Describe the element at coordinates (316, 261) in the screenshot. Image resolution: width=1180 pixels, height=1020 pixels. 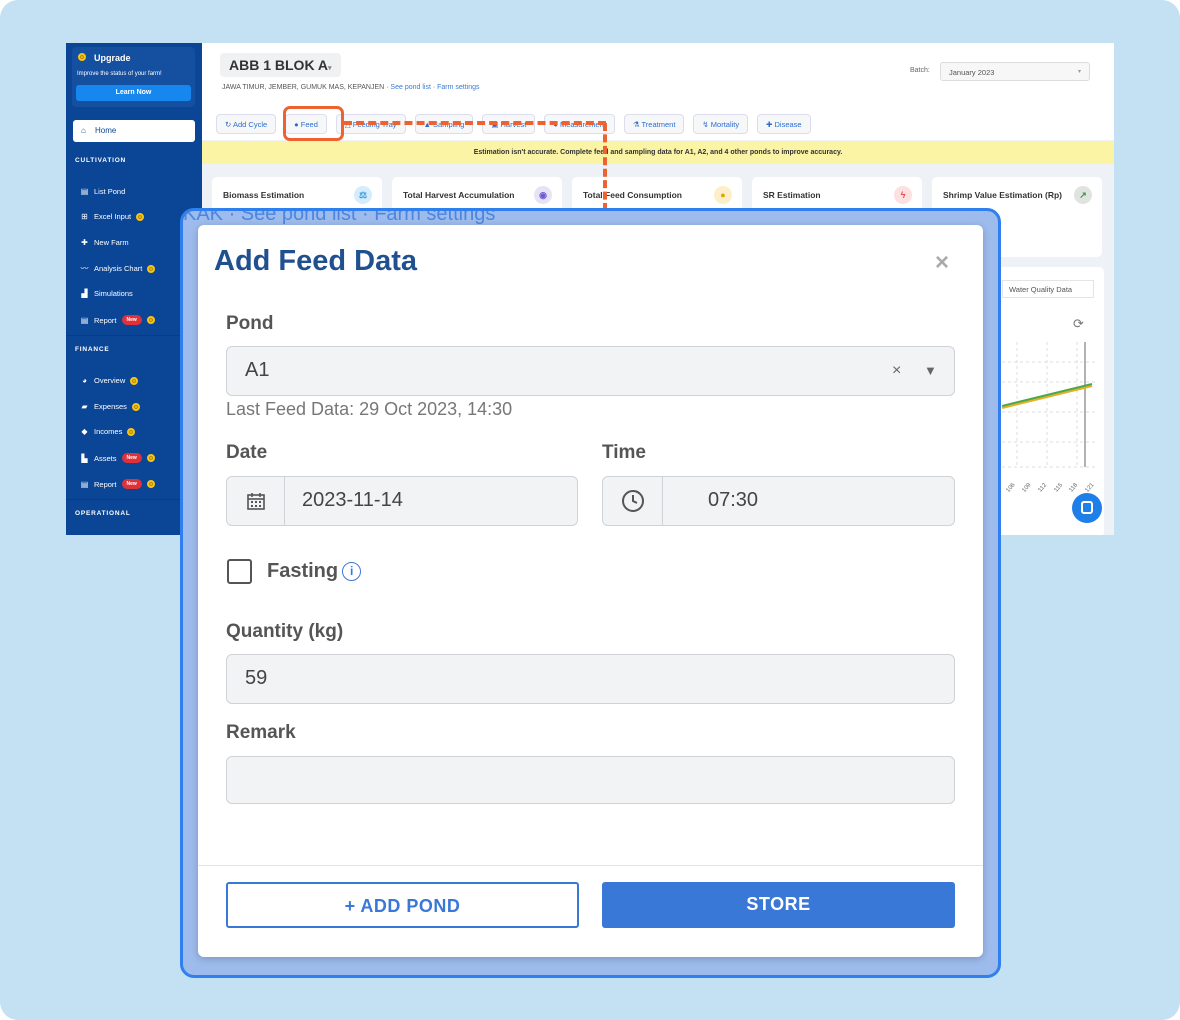
I see `modal-title: Add Feed Data` at that location.